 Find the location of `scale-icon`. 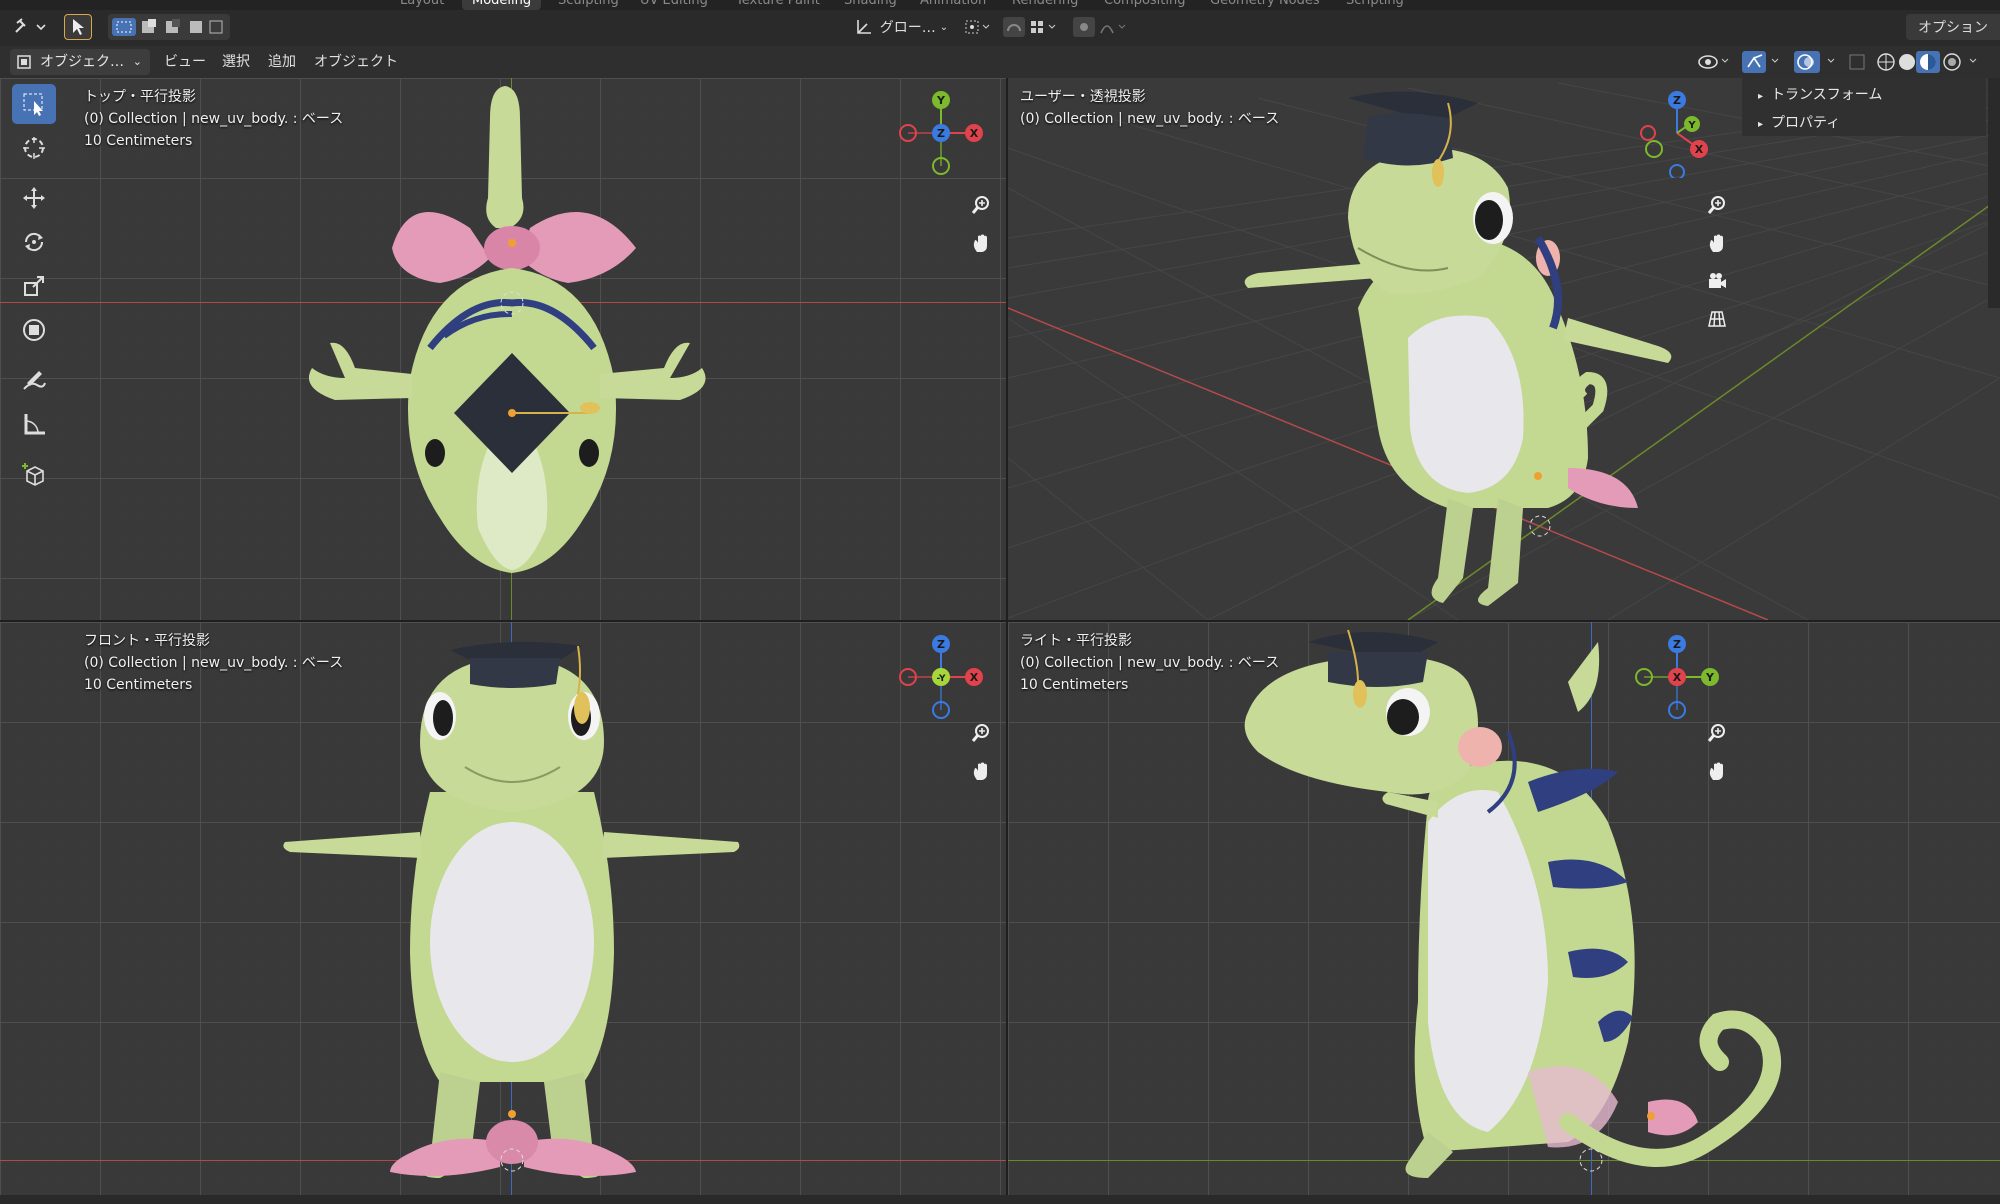

scale-icon is located at coordinates (34, 286).